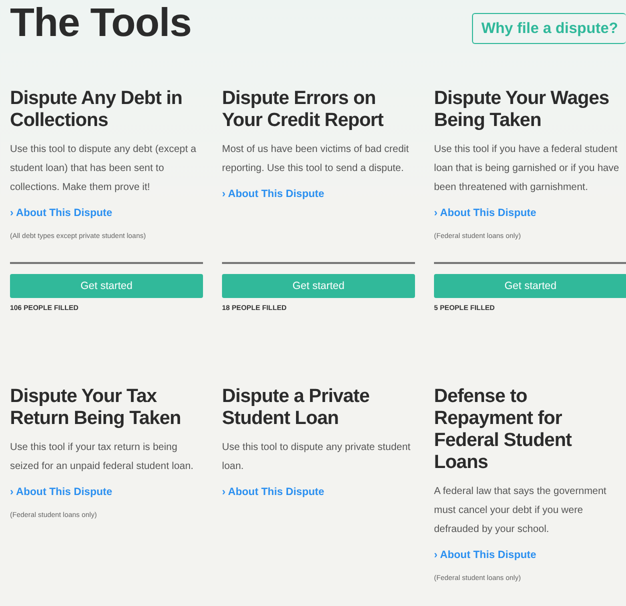  What do you see at coordinates (317, 457) in the screenshot?
I see `tool-description: Use this tool to dispute any private student loan.` at bounding box center [317, 457].